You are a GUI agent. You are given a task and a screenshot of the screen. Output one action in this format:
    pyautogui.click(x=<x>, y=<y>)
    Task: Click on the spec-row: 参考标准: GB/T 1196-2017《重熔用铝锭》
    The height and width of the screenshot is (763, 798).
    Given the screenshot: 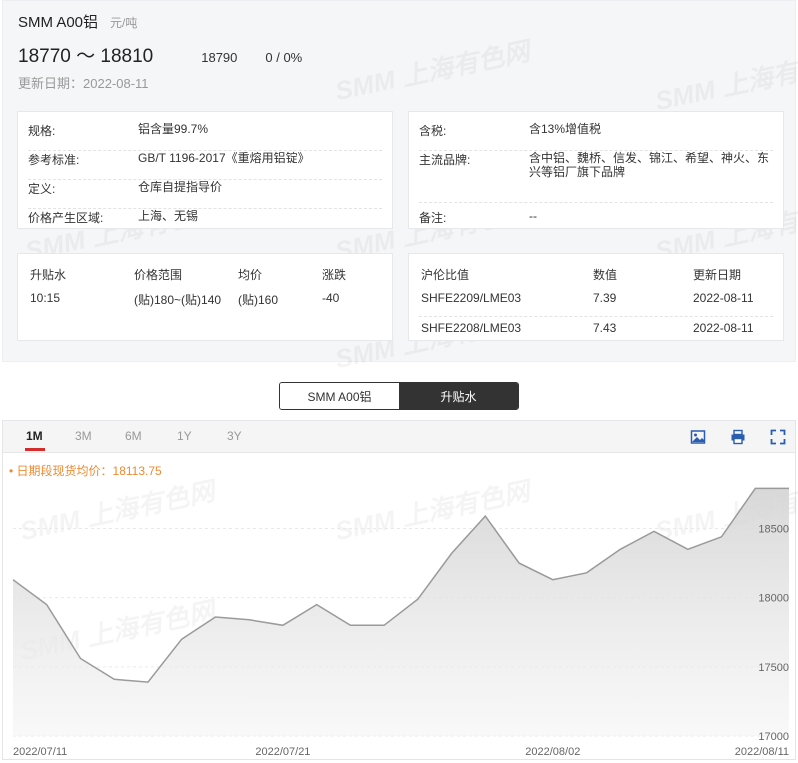 What is the action you would take?
    pyautogui.click(x=205, y=165)
    